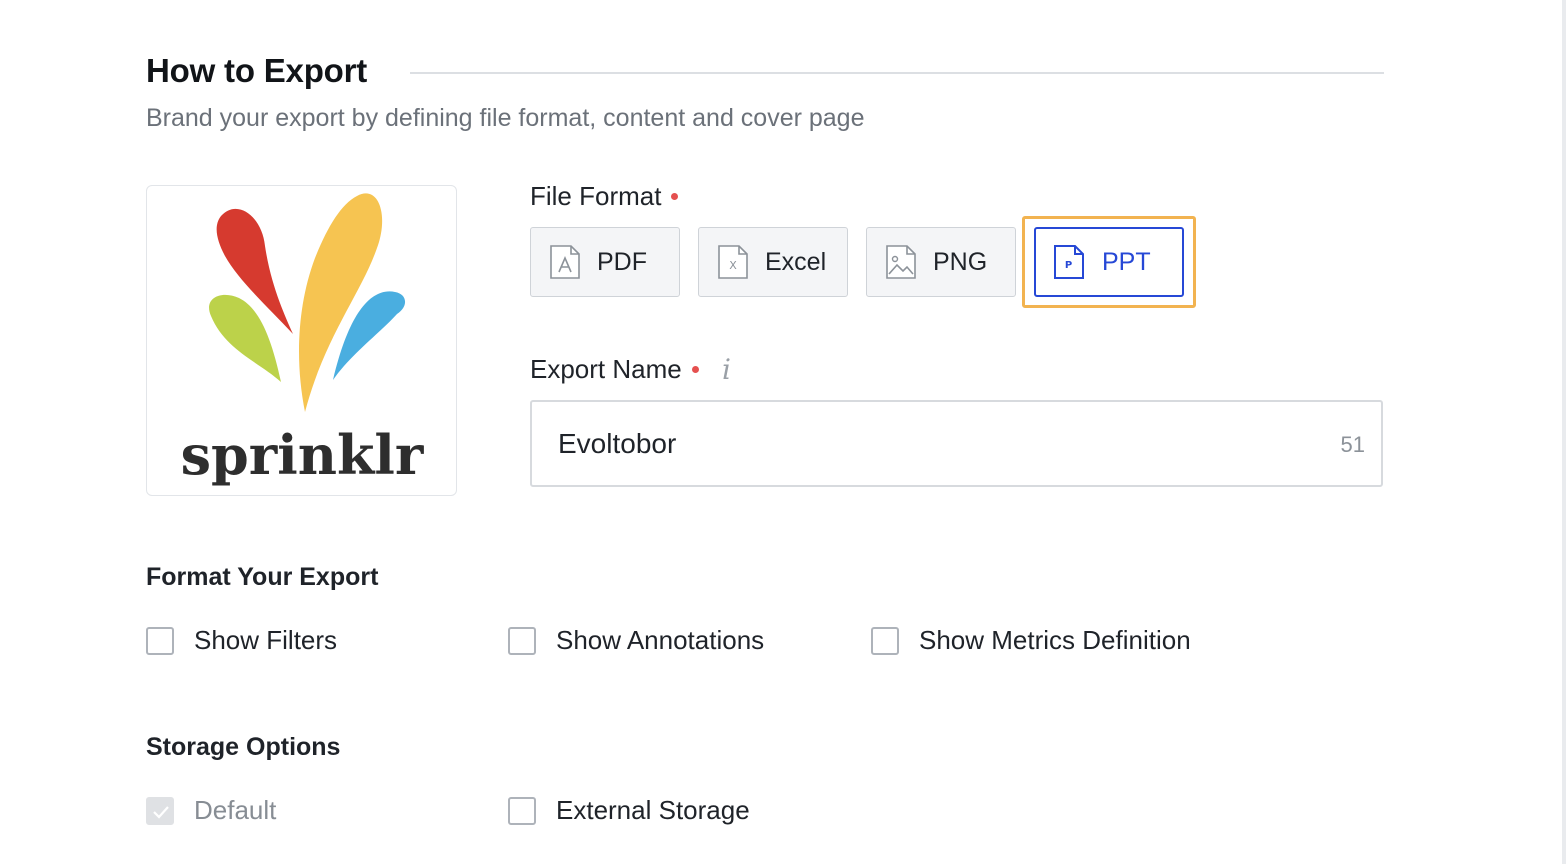  Describe the element at coordinates (606, 369) in the screenshot. I see `export-name-label-text: Export Name` at that location.